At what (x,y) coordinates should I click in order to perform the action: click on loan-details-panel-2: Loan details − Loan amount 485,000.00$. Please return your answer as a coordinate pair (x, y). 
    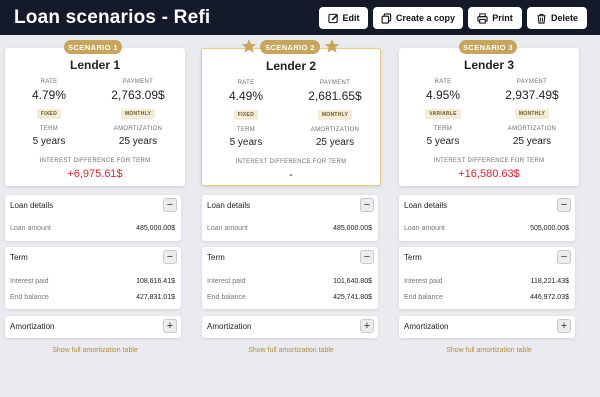
    Looking at the image, I should click on (290, 218).